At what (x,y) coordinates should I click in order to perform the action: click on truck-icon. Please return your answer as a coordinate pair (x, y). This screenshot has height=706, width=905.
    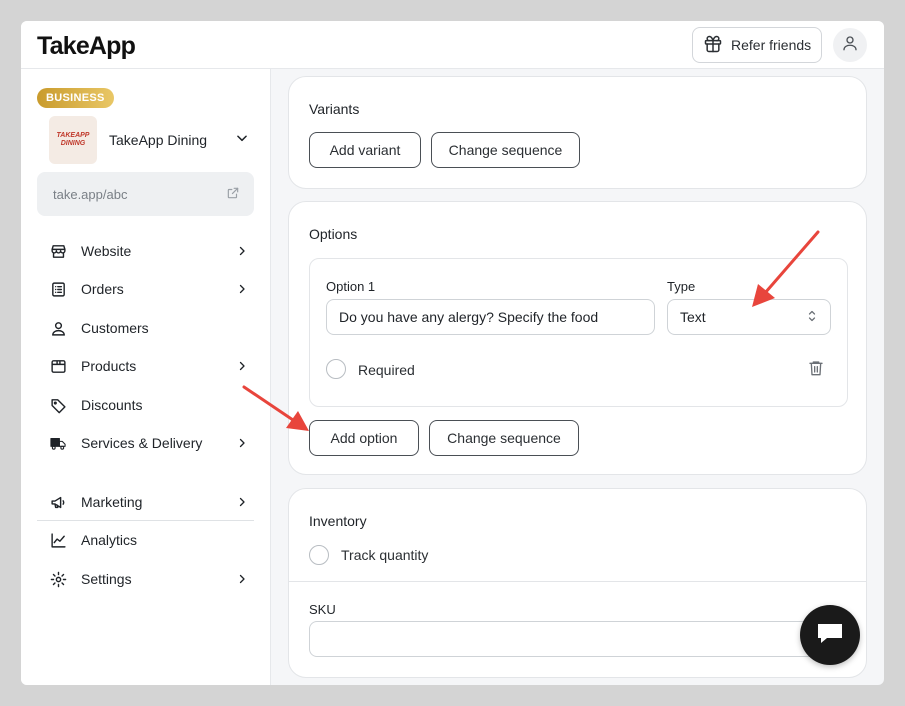
    Looking at the image, I should click on (58, 443).